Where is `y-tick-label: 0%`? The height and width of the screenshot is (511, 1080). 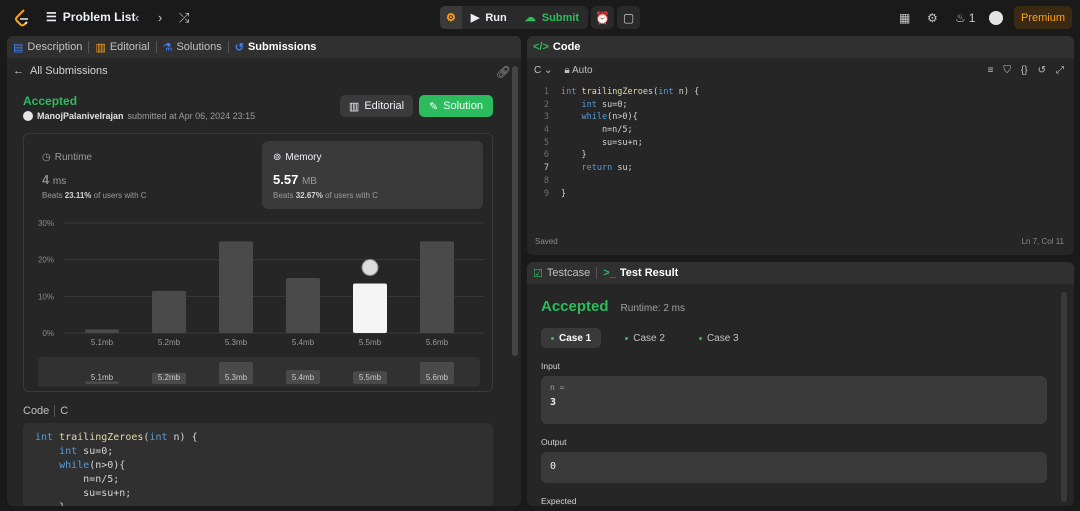 y-tick-label: 0% is located at coordinates (48, 333).